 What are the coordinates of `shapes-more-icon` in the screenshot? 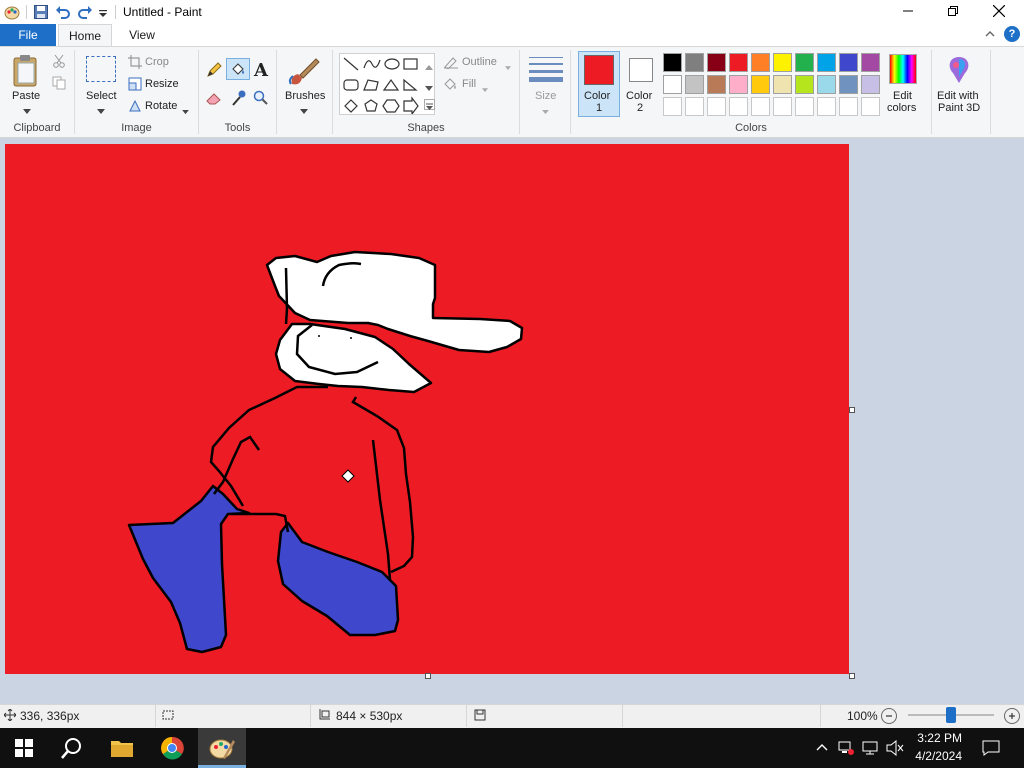 It's located at (429, 104).